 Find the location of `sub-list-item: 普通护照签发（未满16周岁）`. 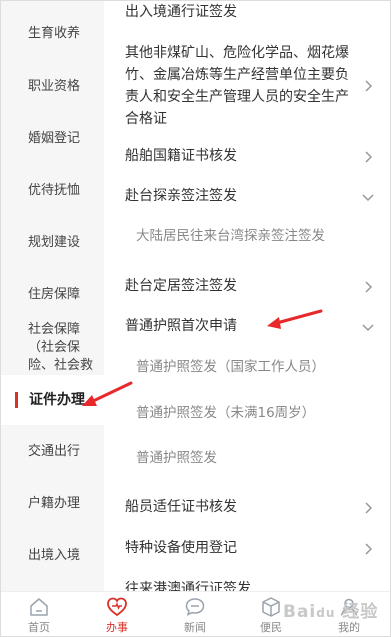

sub-list-item: 普通护照签发（未满16周岁） is located at coordinates (247, 413).